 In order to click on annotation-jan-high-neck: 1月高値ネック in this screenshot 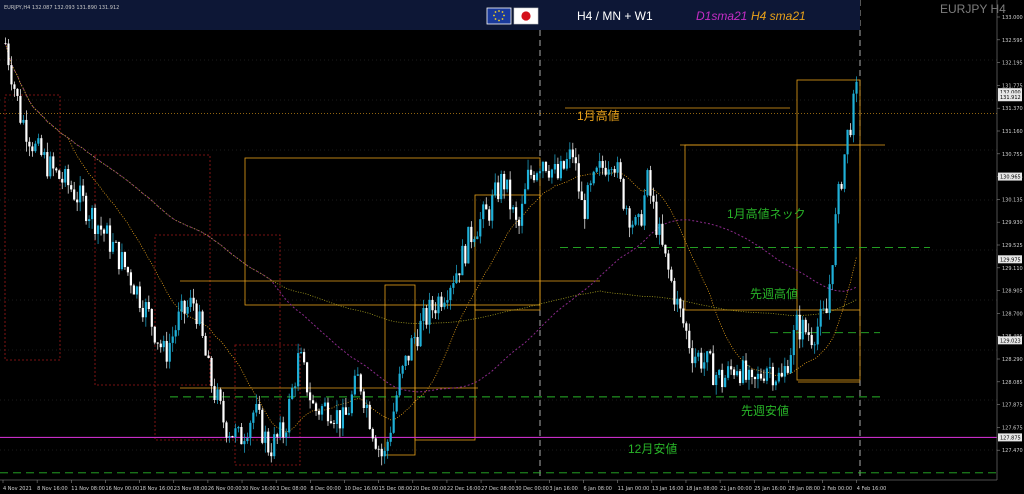, I will do `click(766, 213)`.